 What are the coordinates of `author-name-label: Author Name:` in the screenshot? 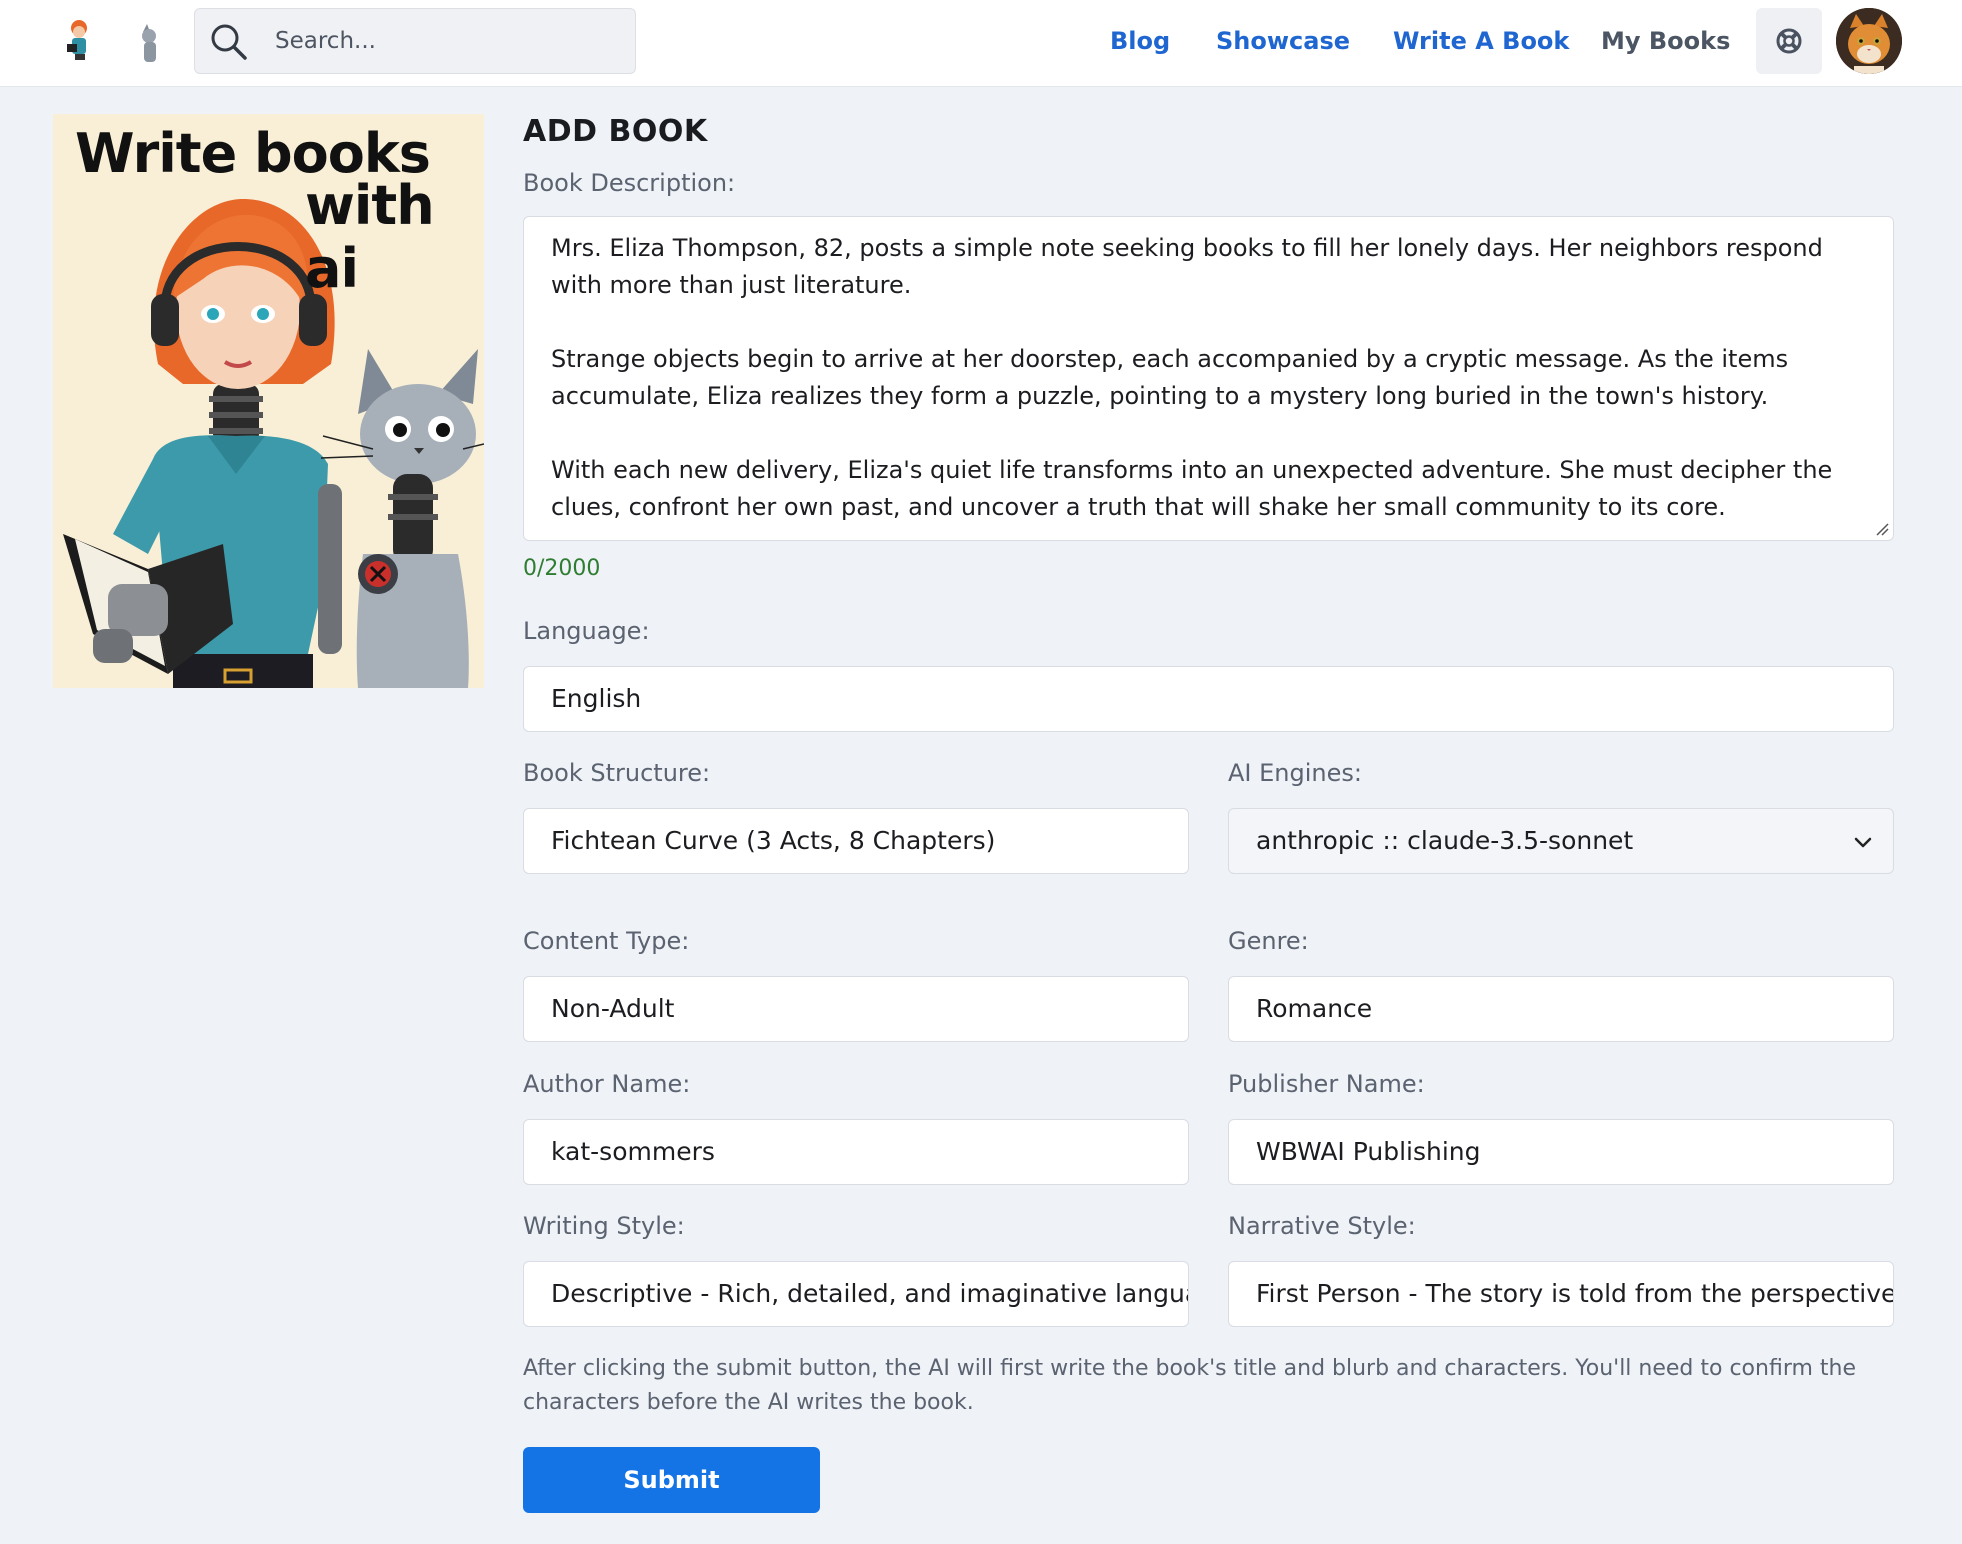 It's located at (607, 1084).